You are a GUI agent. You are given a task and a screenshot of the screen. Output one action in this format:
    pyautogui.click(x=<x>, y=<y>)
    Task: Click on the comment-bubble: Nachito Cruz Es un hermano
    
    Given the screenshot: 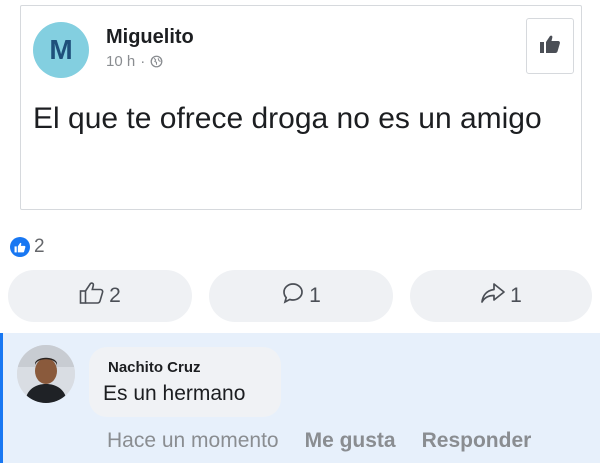 What is the action you would take?
    pyautogui.click(x=185, y=382)
    